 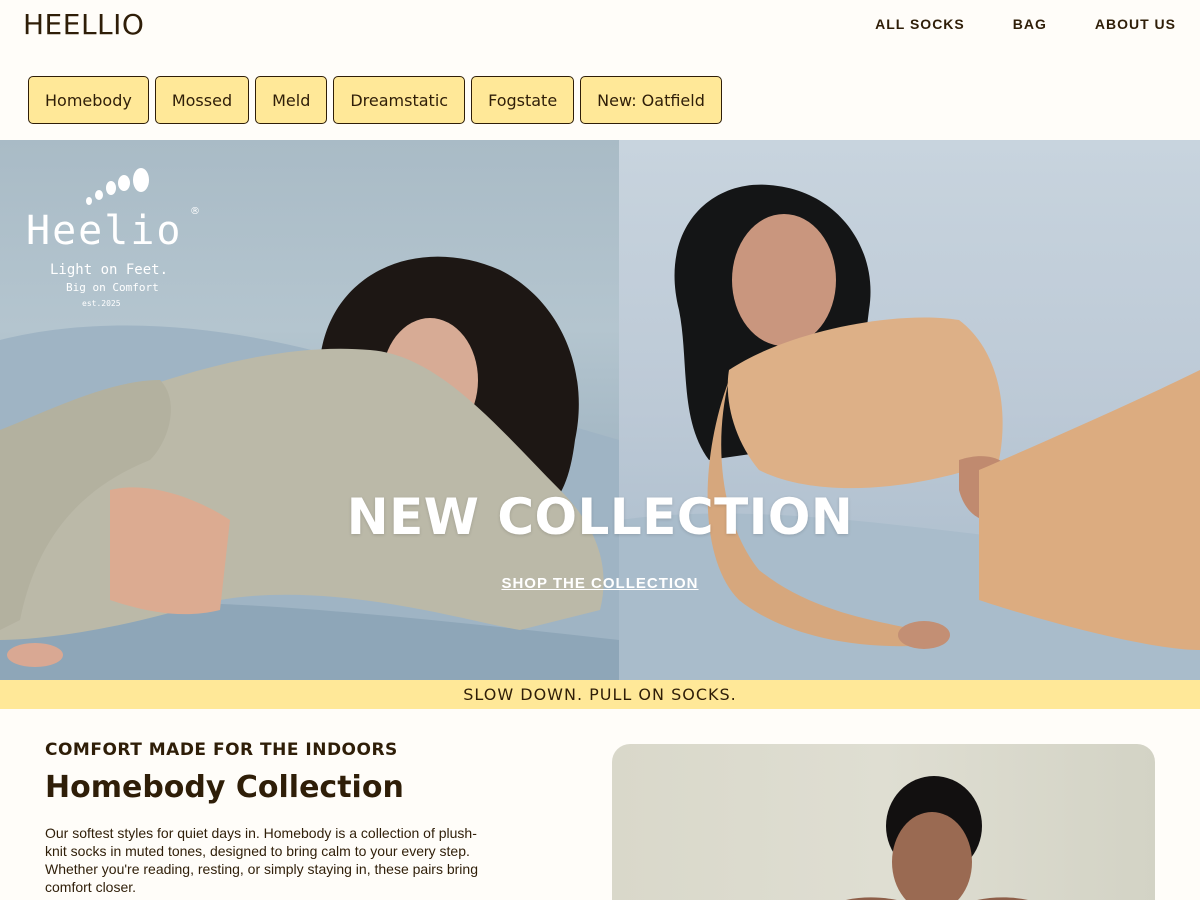 What do you see at coordinates (920, 24) in the screenshot?
I see `nav-all-socks: ALL SOCKS` at bounding box center [920, 24].